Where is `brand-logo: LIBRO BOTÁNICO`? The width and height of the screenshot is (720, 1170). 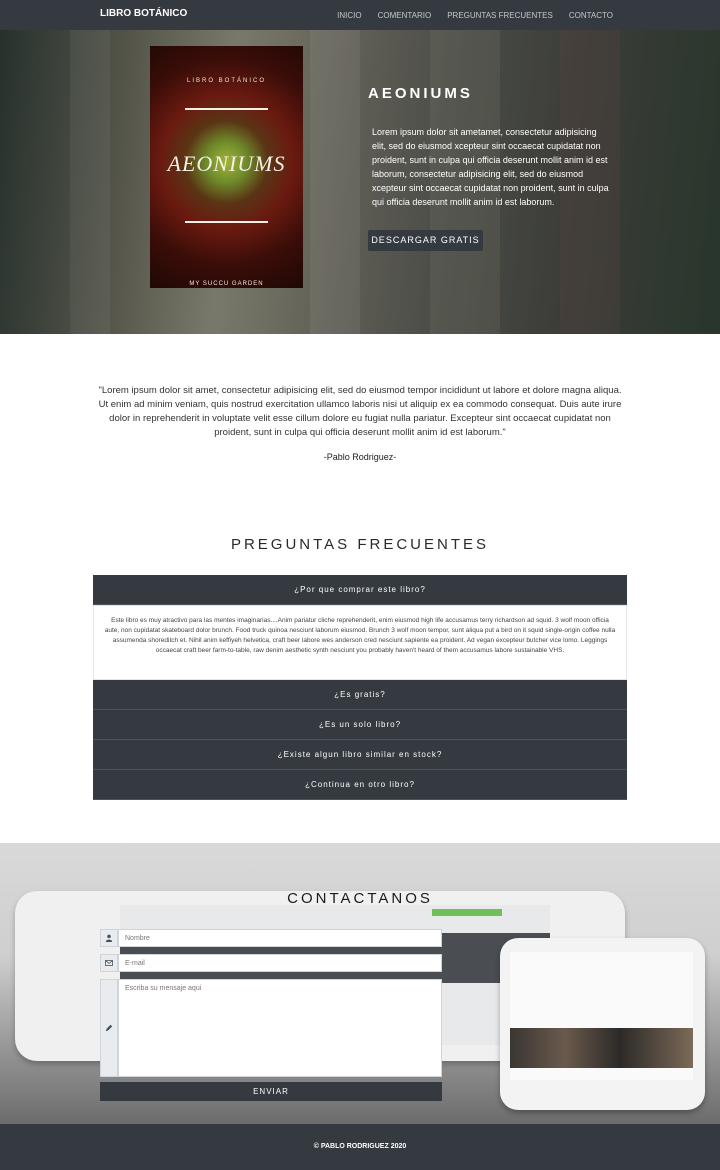
brand-logo: LIBRO BOTÁNICO is located at coordinates (143, 13).